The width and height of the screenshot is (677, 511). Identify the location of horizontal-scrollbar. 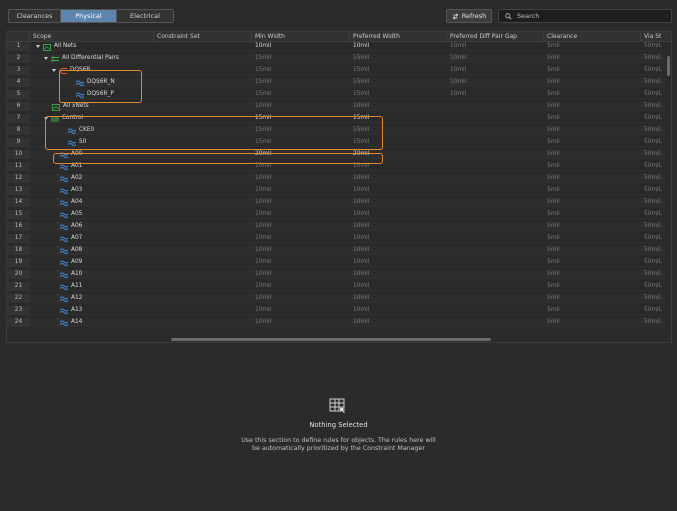
(410, 339).